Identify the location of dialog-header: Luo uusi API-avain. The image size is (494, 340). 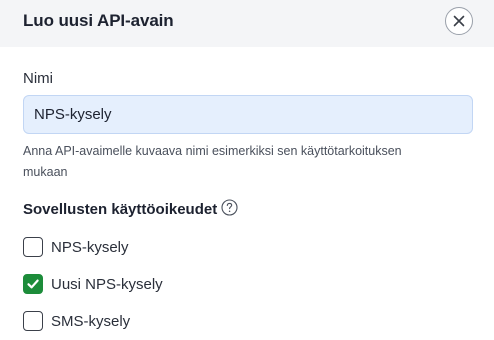
(247, 23).